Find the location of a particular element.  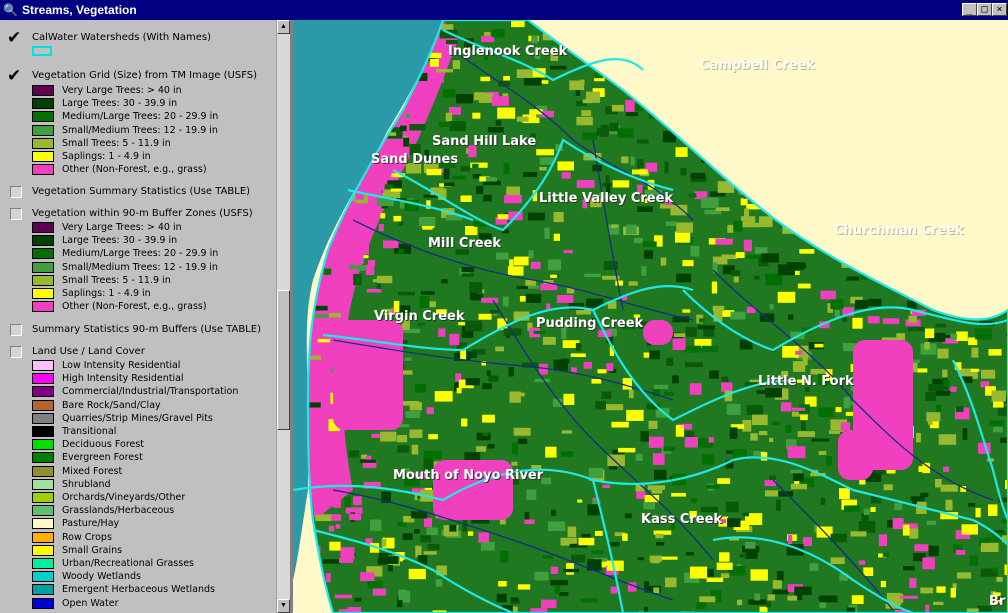

legend-entry-label: Small/Medium Trees: 12 - 19.9 in is located at coordinates (140, 267).